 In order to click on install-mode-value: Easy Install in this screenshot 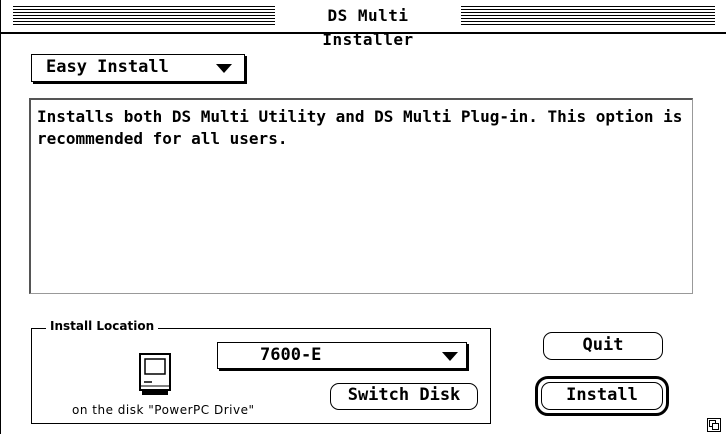, I will do `click(107, 67)`.